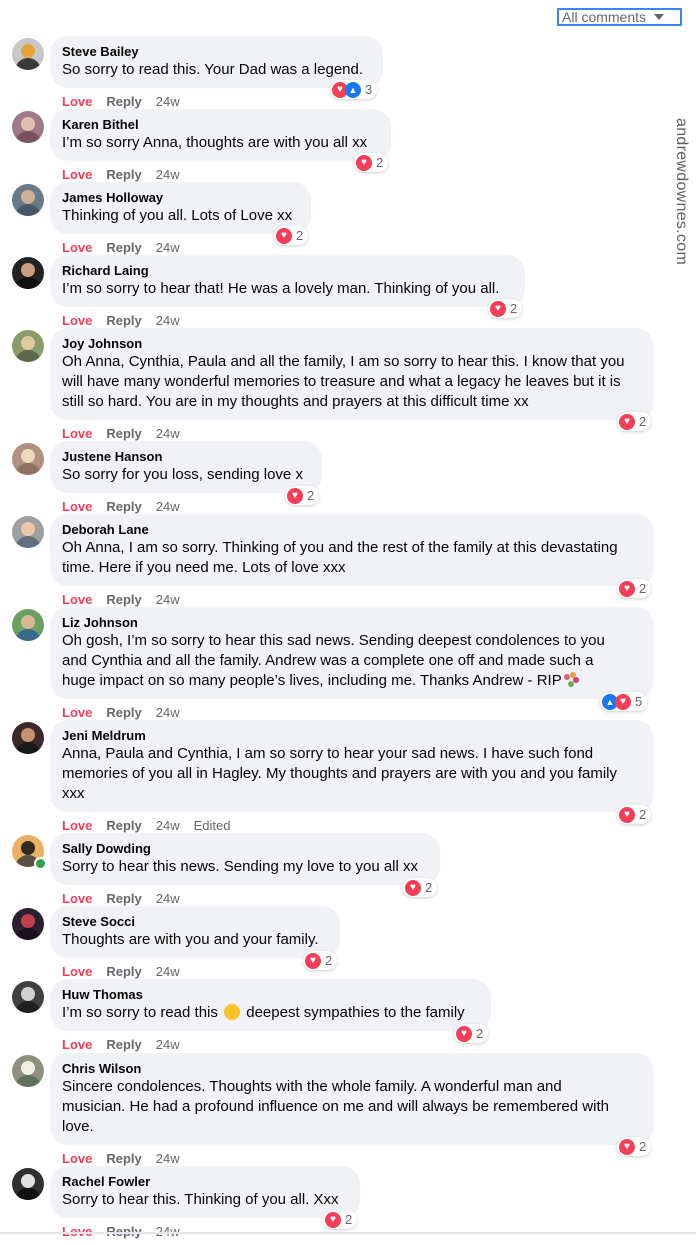 This screenshot has width=696, height=1246. I want to click on commenter-name: Karen Bithel, so click(220, 124).